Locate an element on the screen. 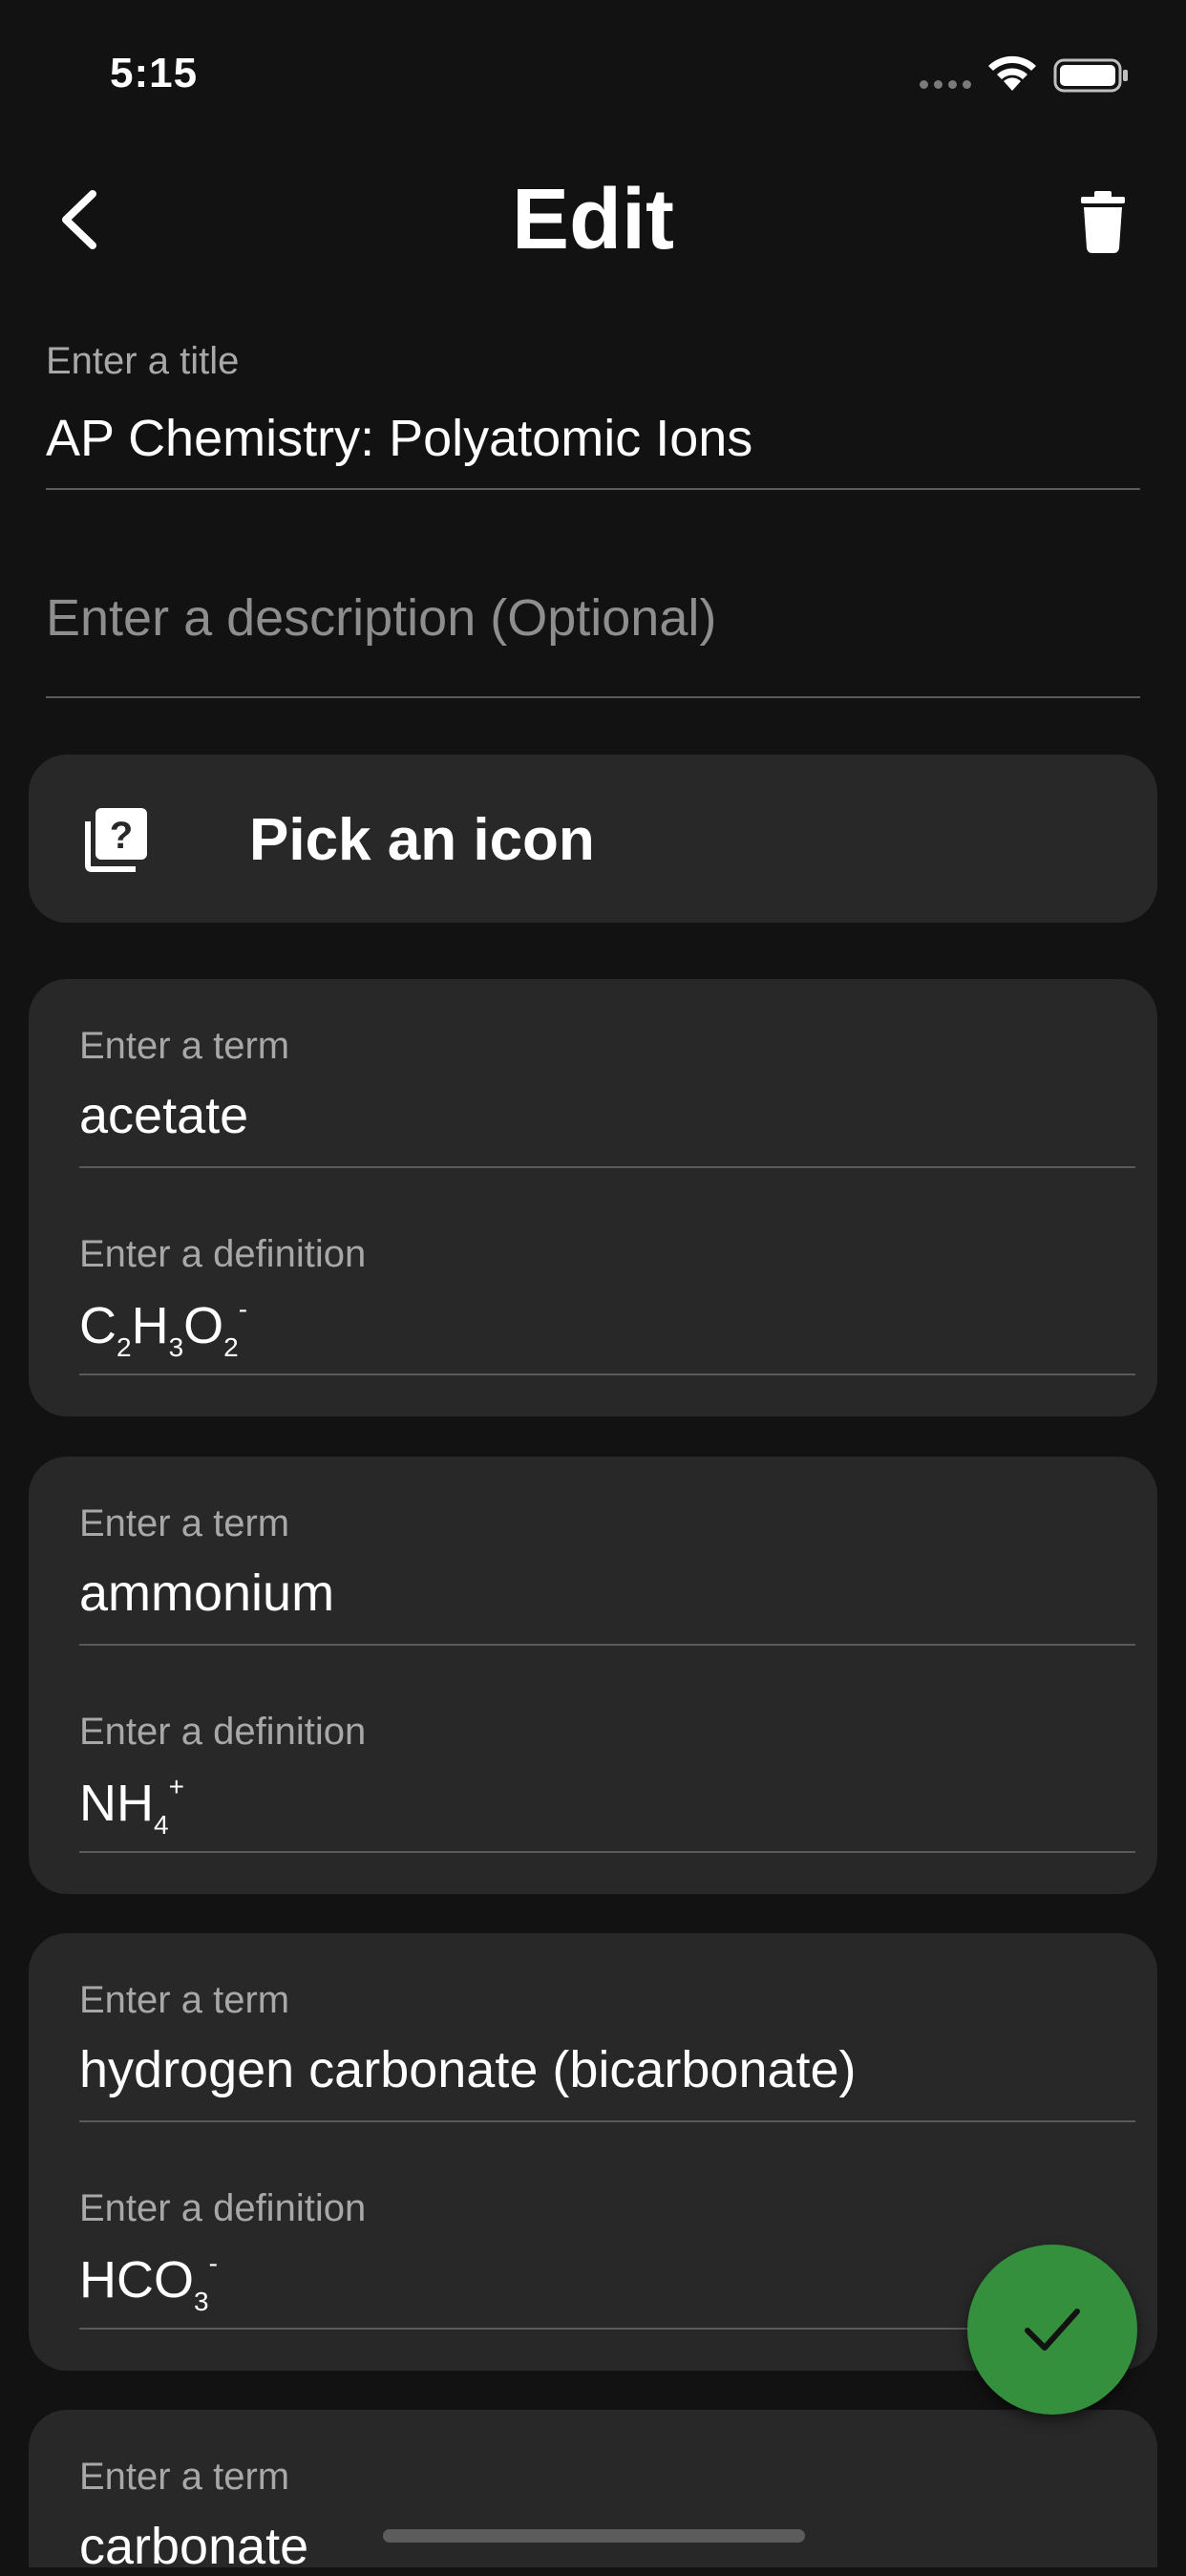  trash-icon is located at coordinates (1103, 222).